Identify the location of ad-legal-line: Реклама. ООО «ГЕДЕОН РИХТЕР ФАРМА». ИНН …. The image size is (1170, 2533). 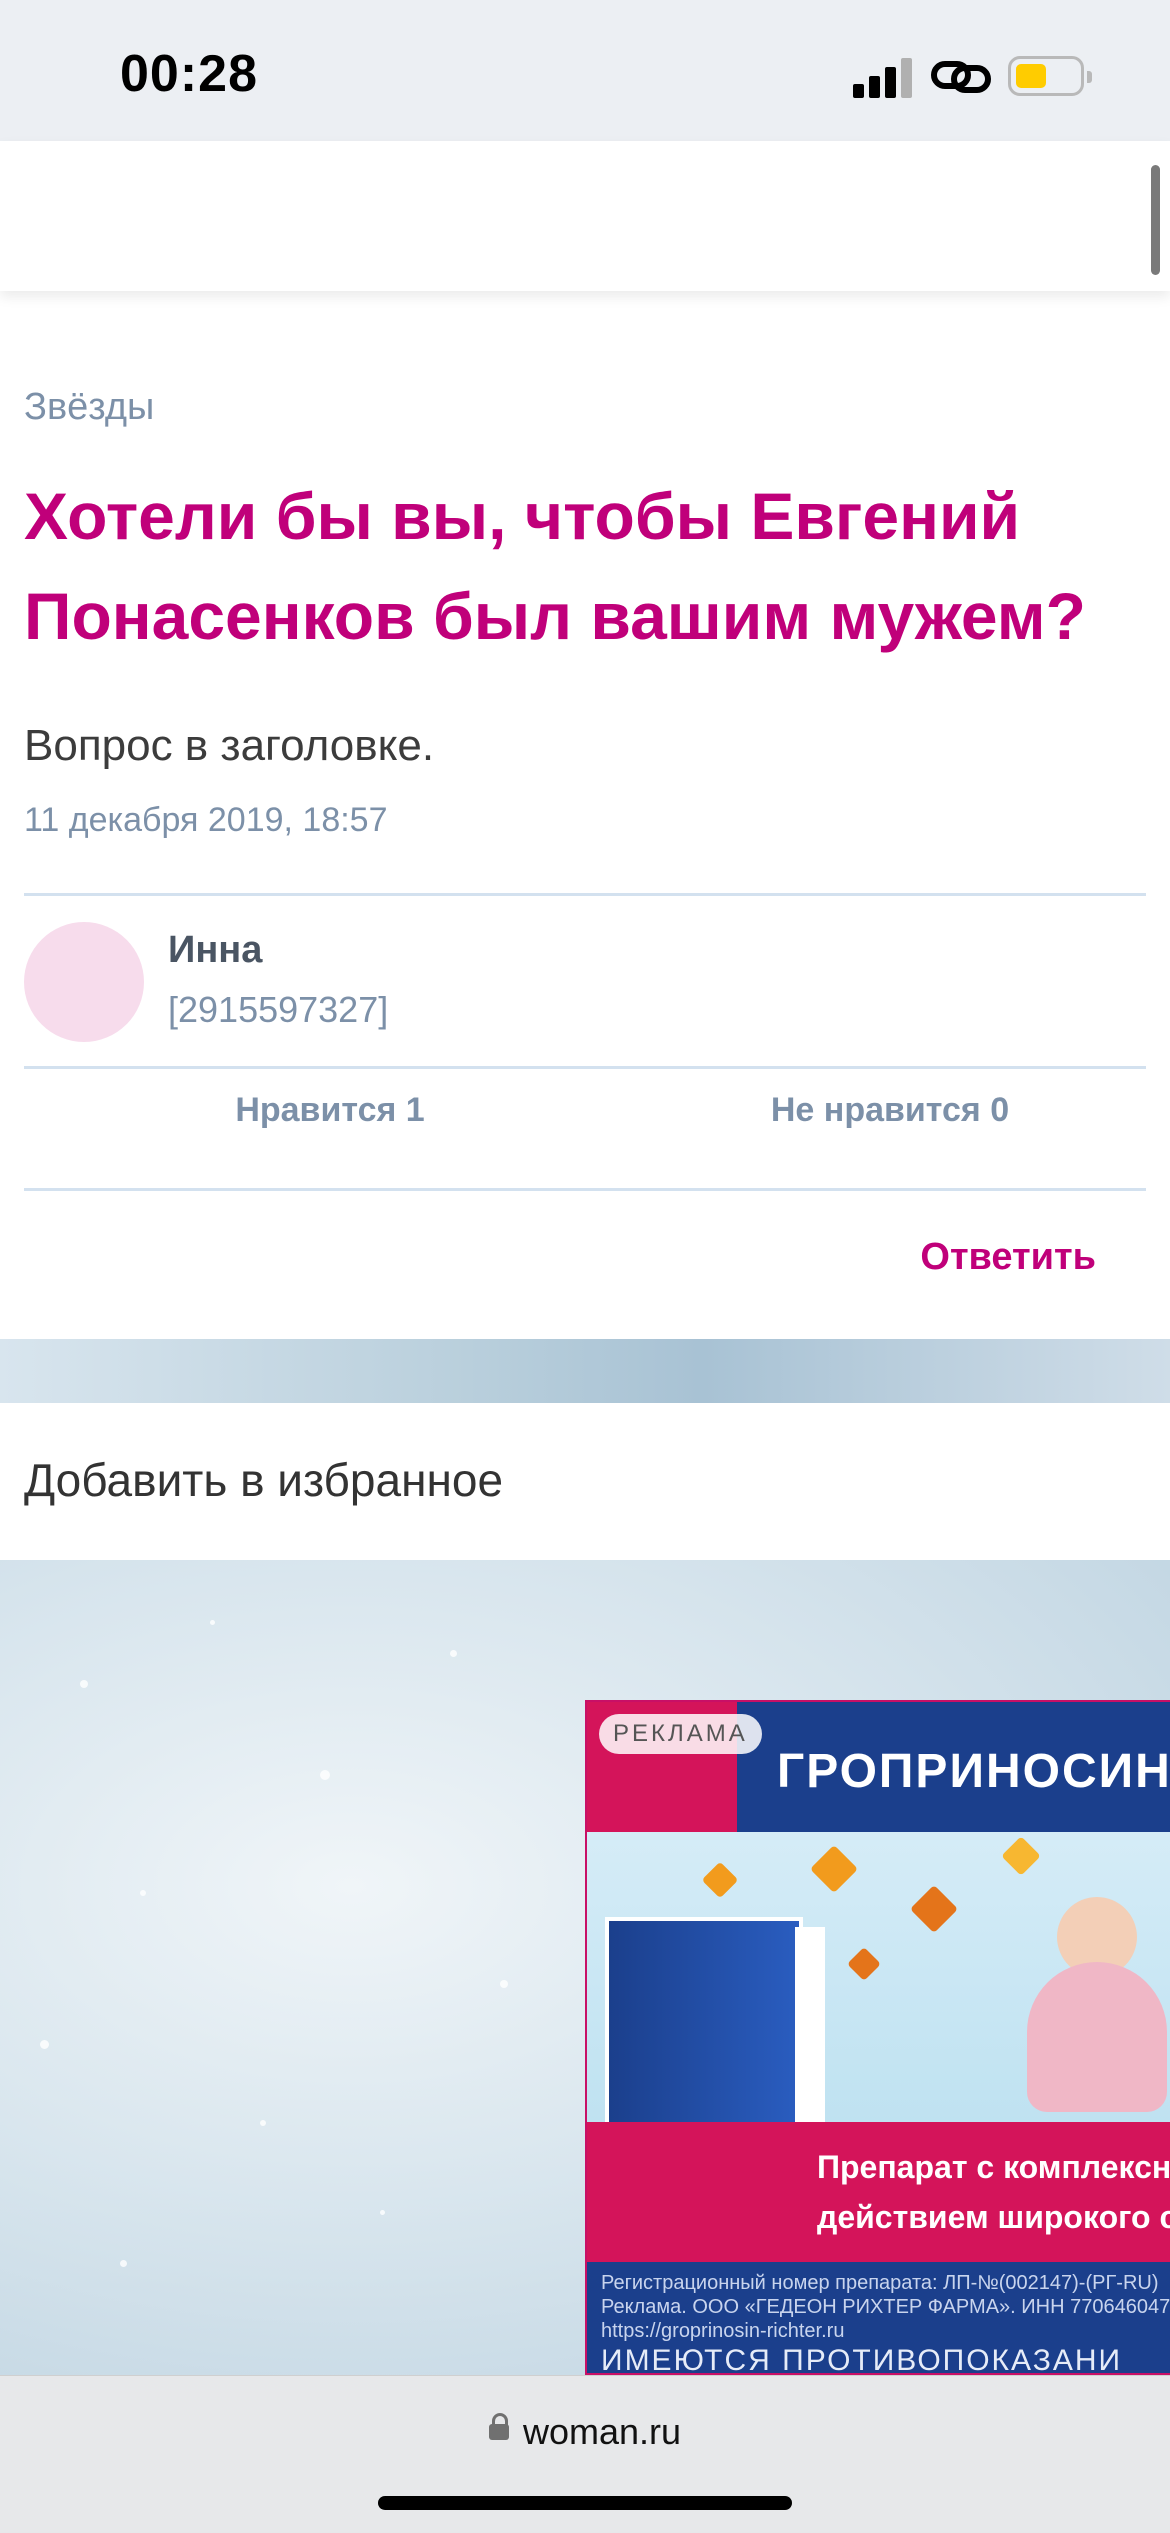
(885, 2307).